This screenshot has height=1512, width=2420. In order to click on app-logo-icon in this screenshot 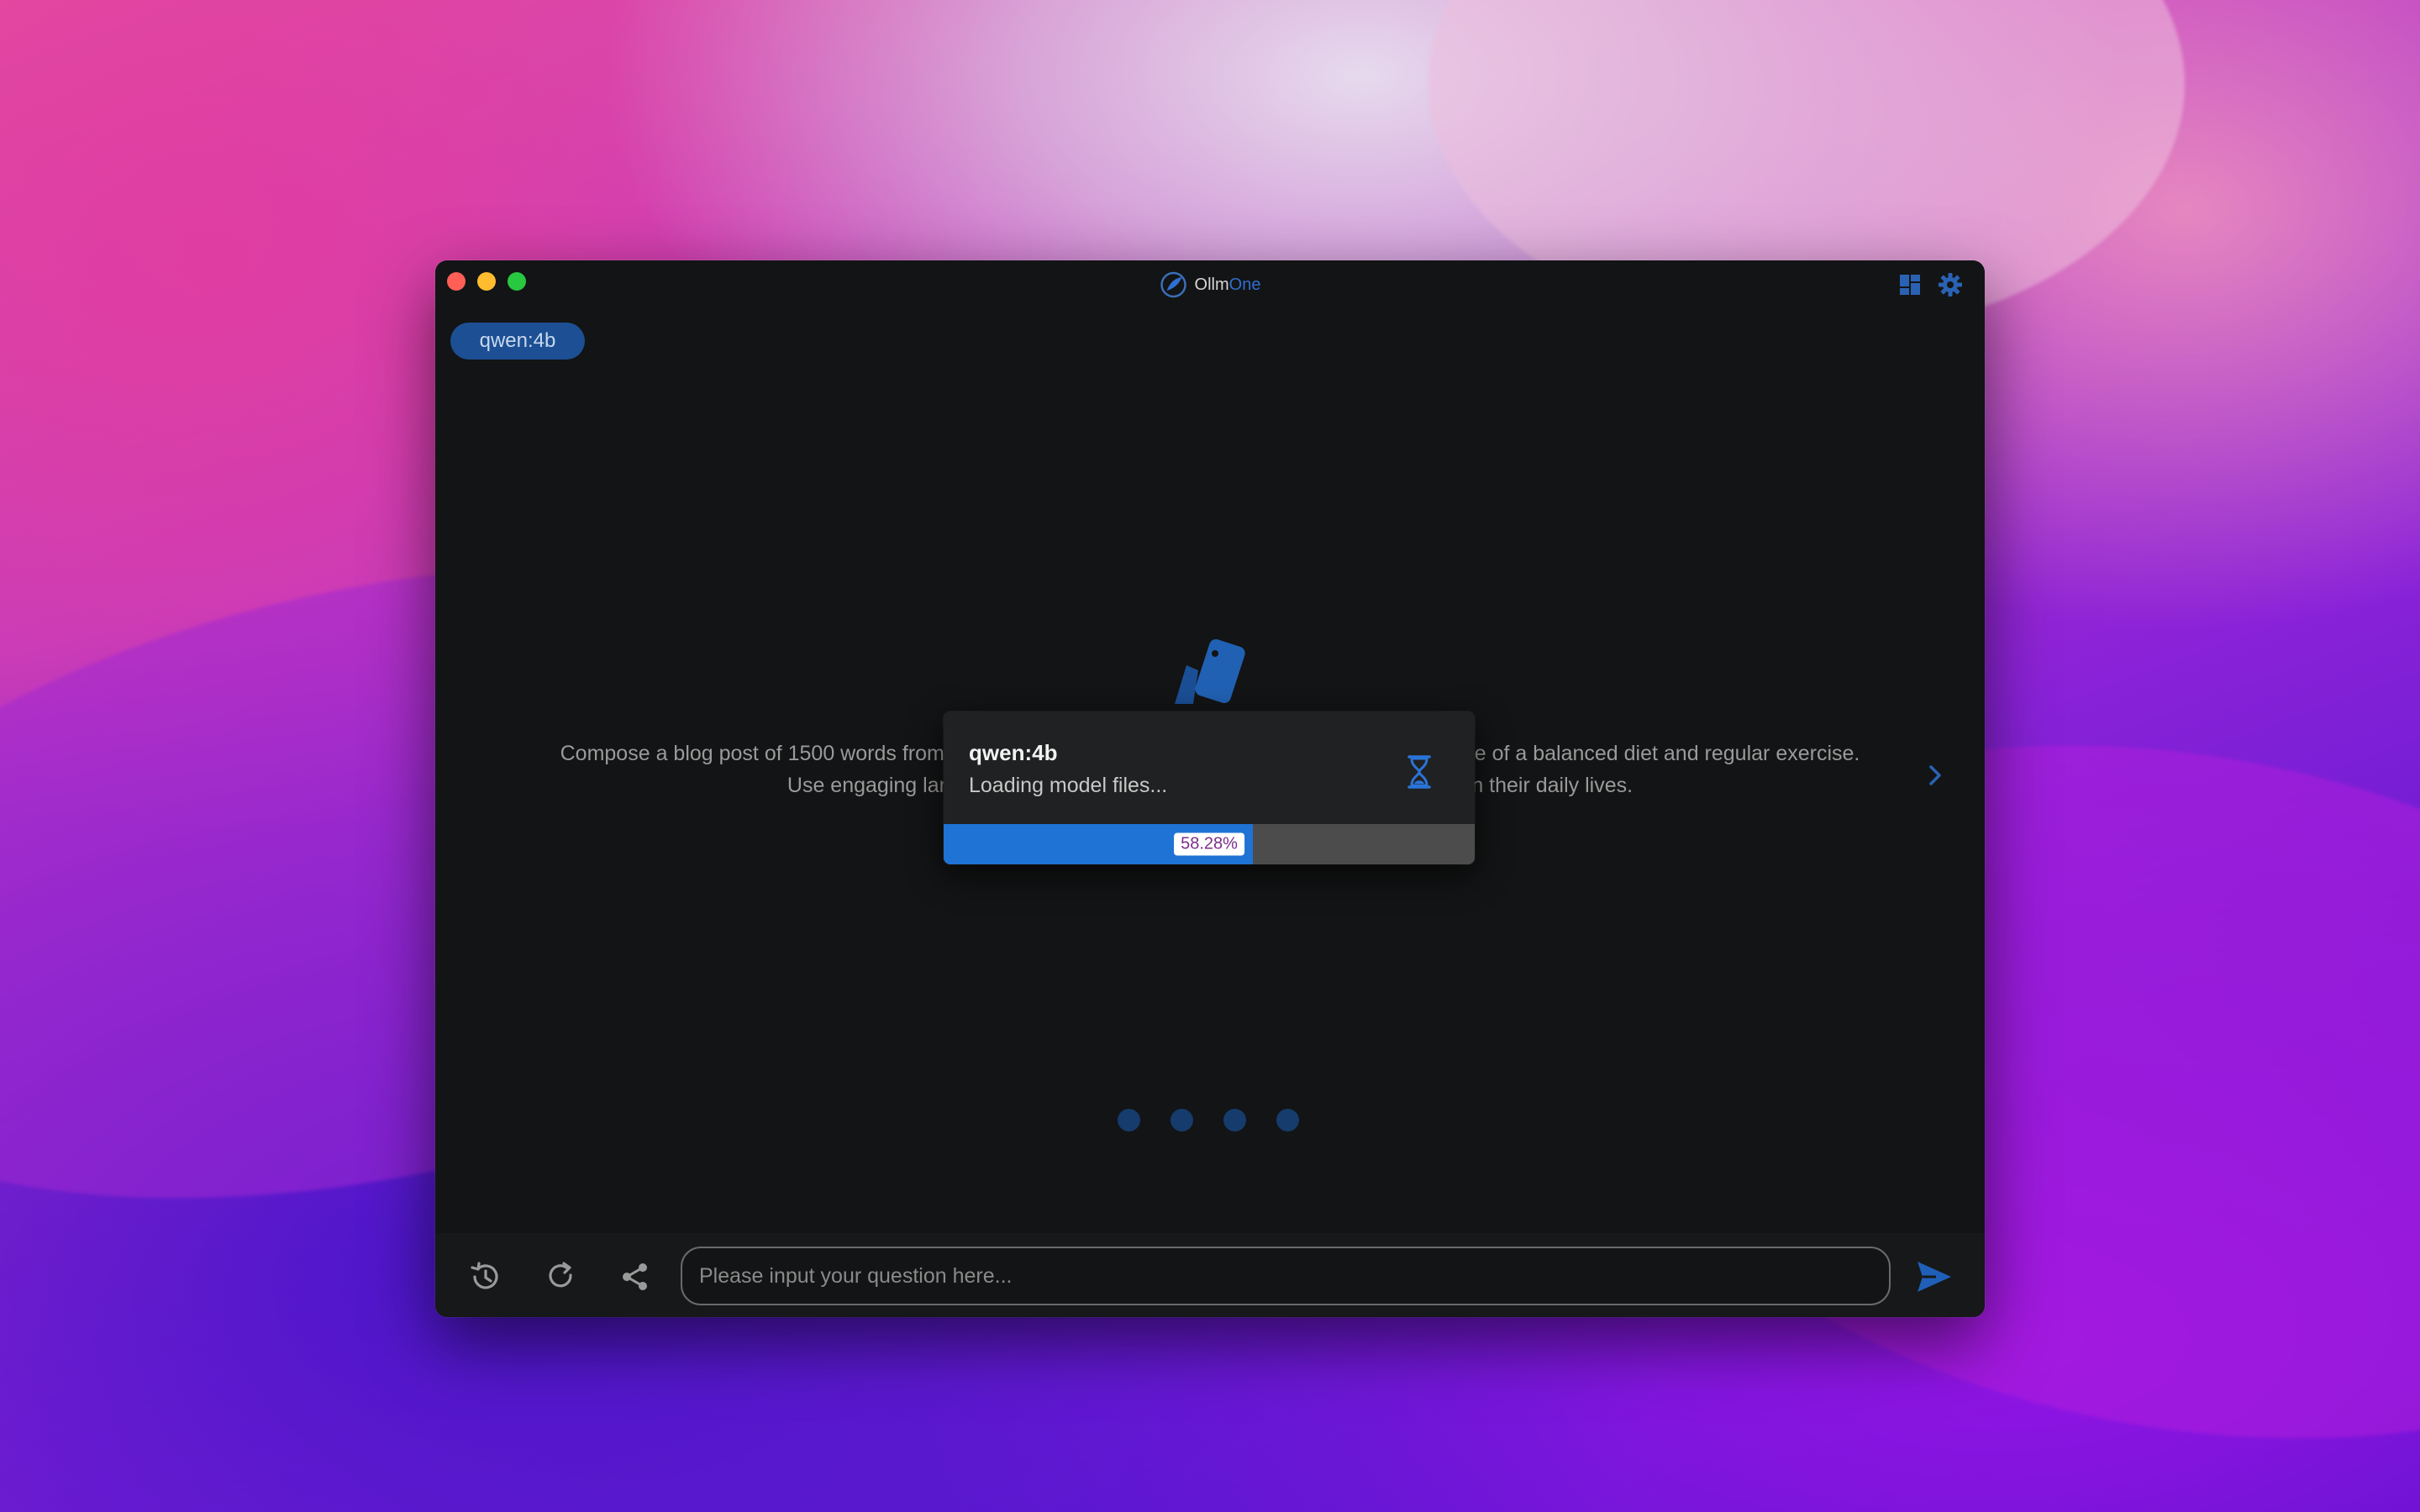, I will do `click(1173, 284)`.